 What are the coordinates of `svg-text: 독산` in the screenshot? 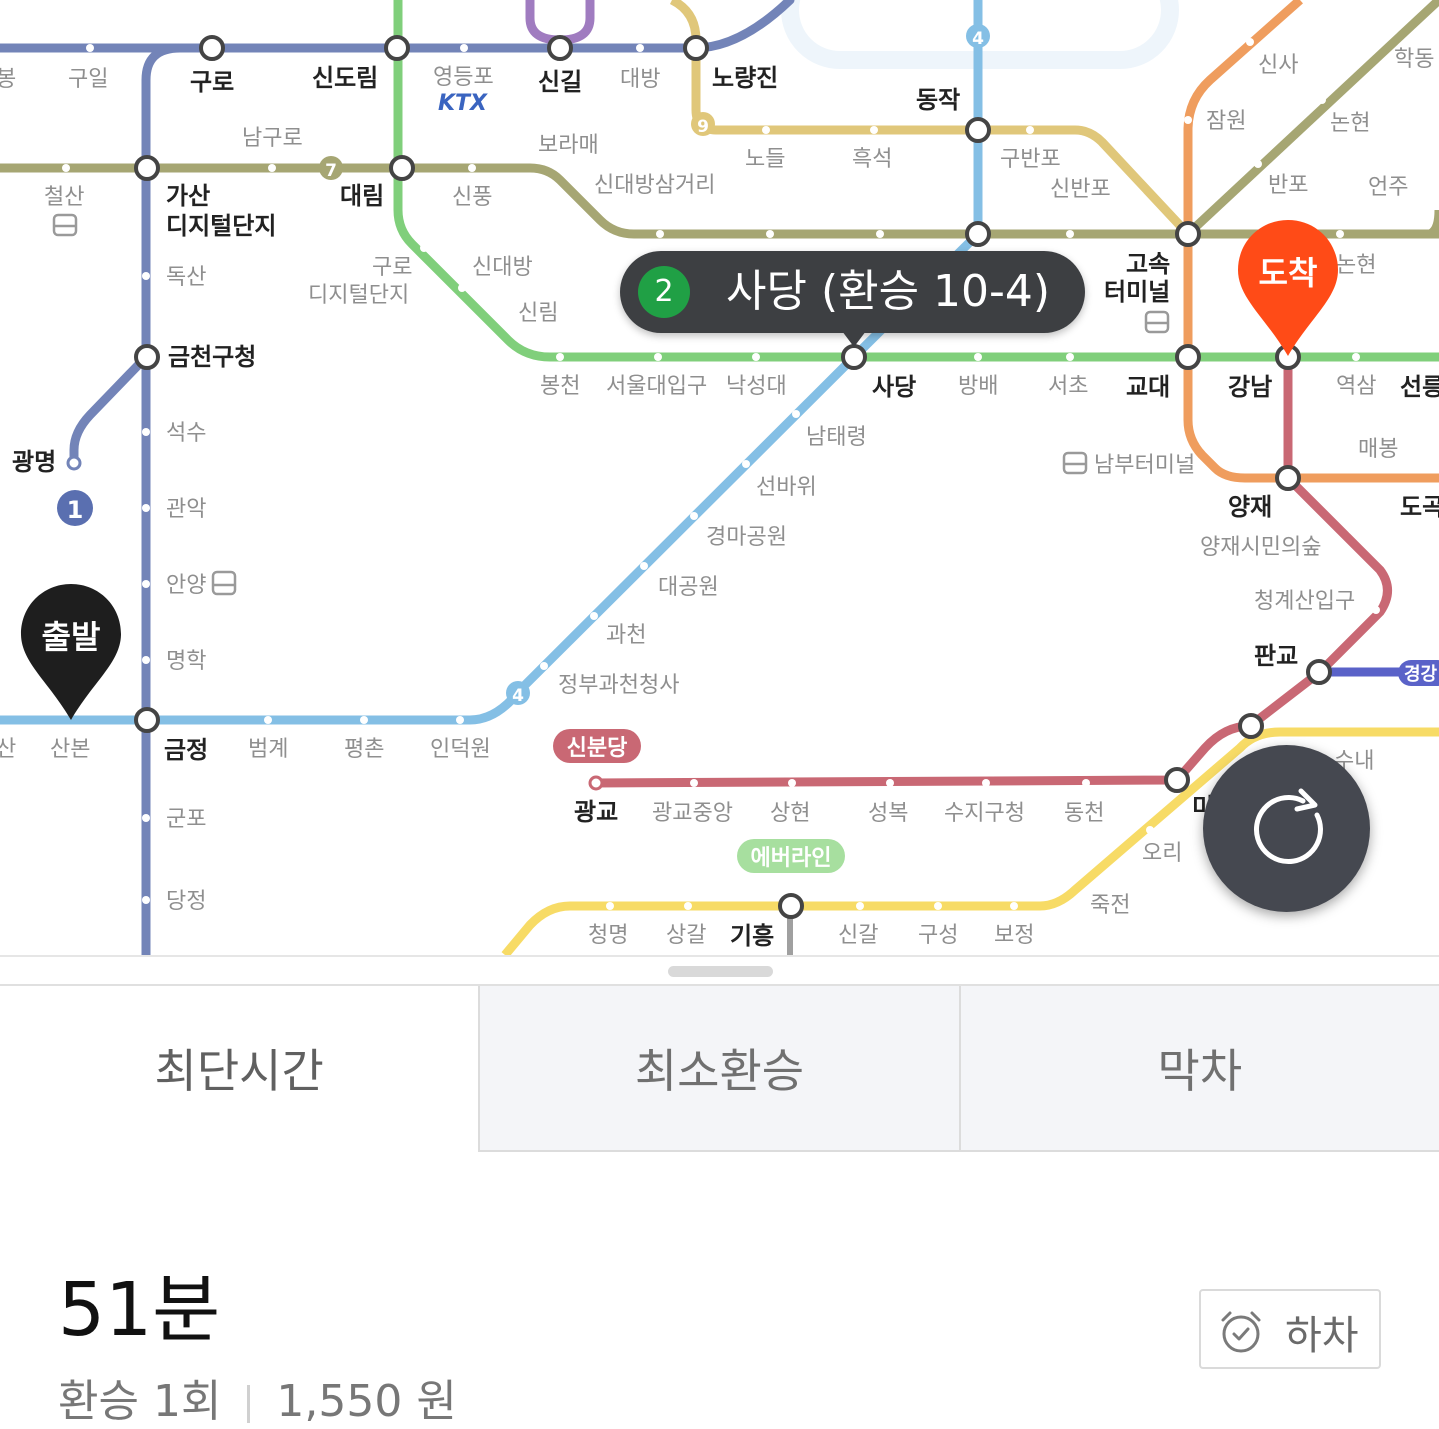 It's located at (186, 277).